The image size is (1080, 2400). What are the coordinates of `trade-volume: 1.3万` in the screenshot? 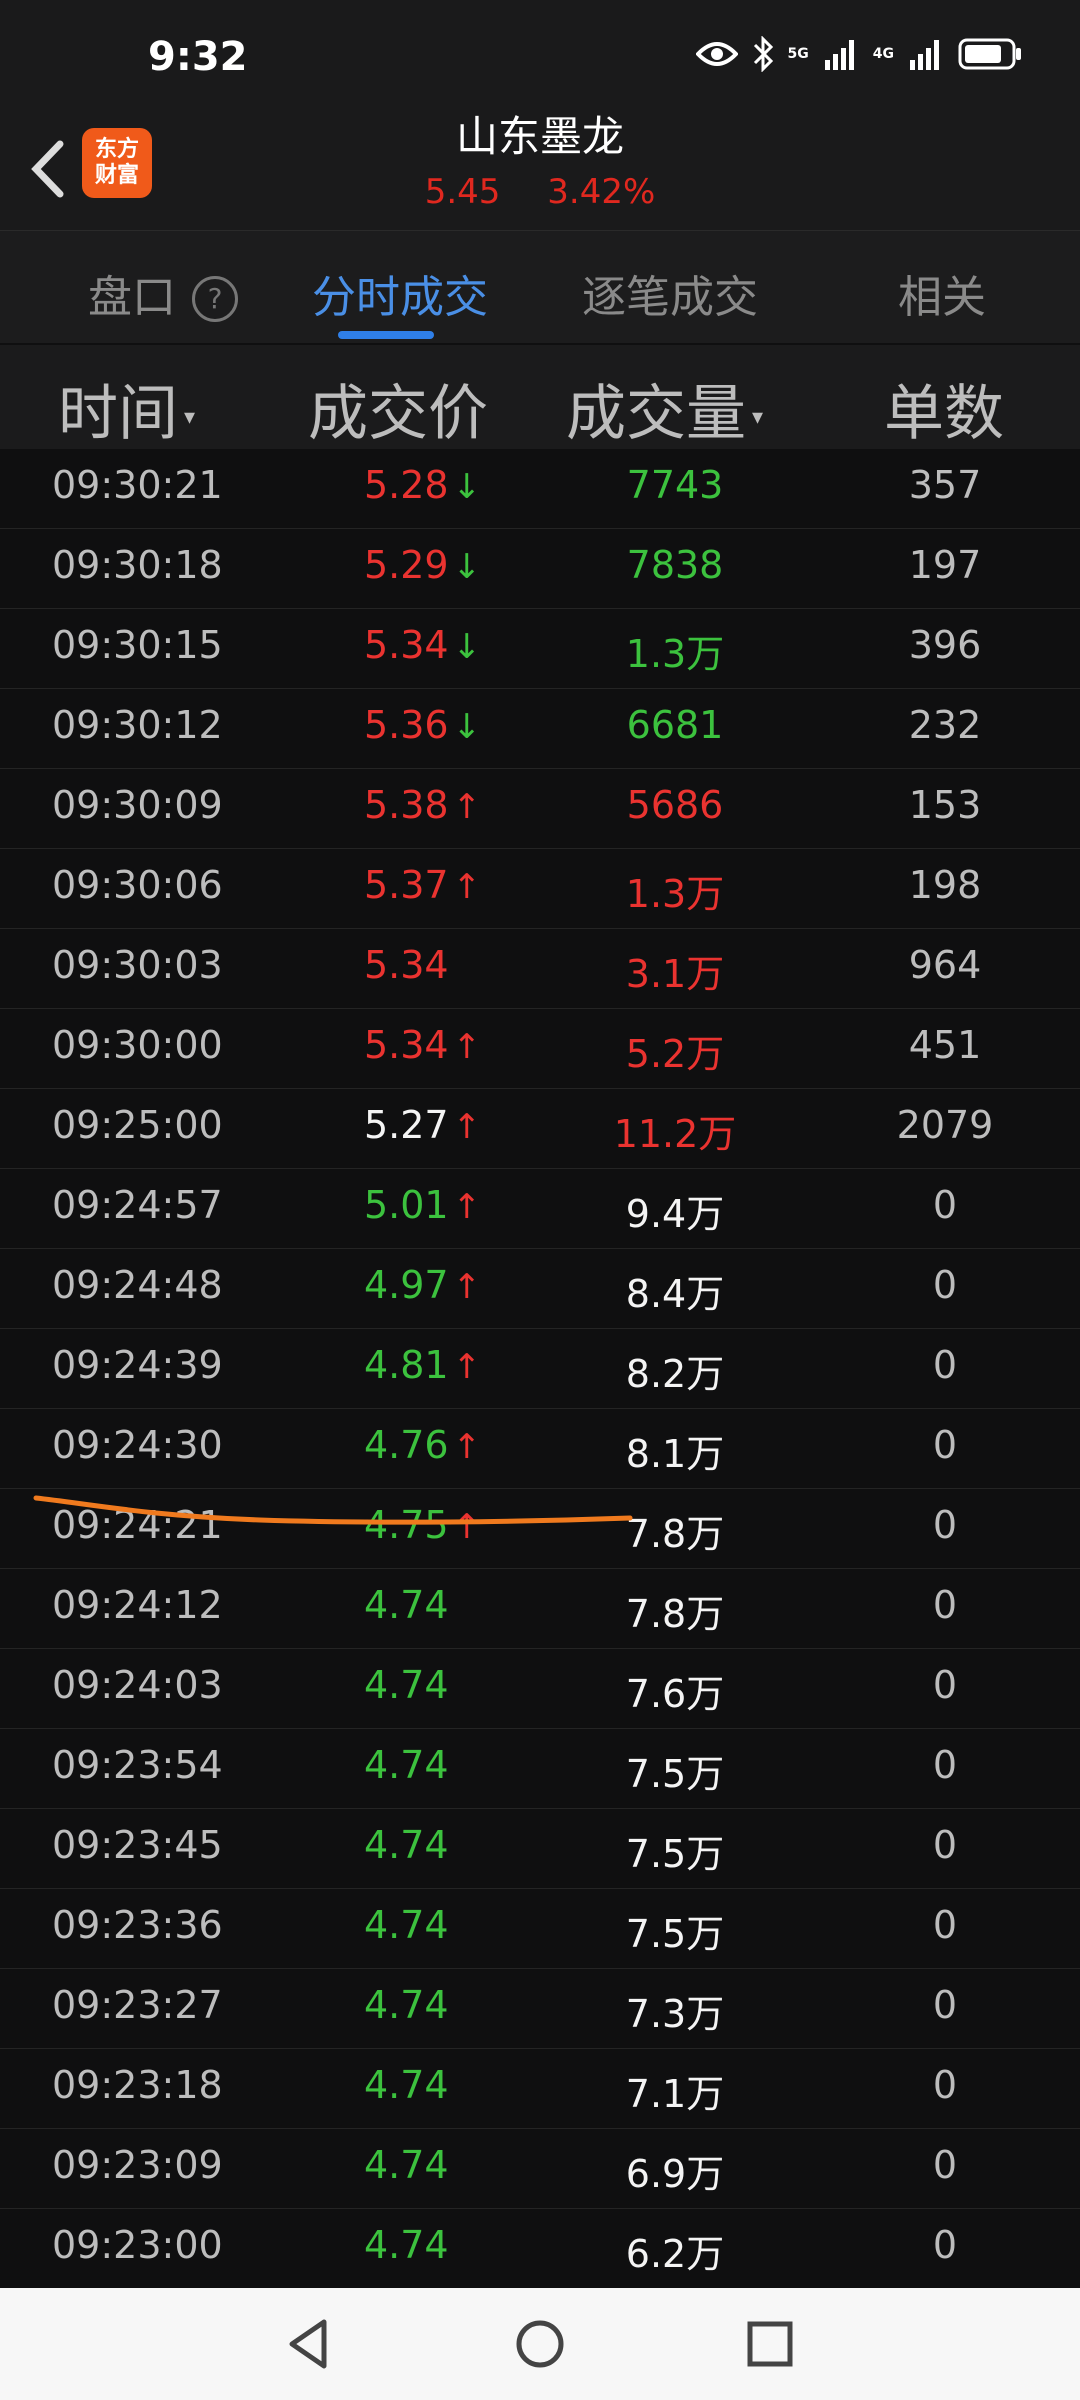 It's located at (675, 894).